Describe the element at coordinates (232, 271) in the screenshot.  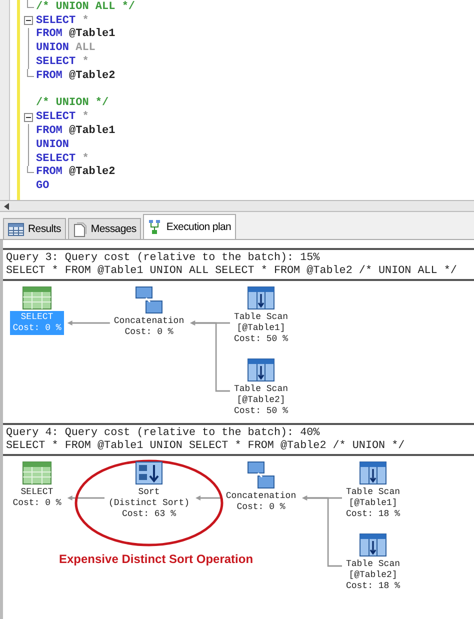
I see `query-statement-text: SELECT * FROM @Table1 UNION ALL SELECT * FROM @Table2 /* UNION ALL */` at that location.